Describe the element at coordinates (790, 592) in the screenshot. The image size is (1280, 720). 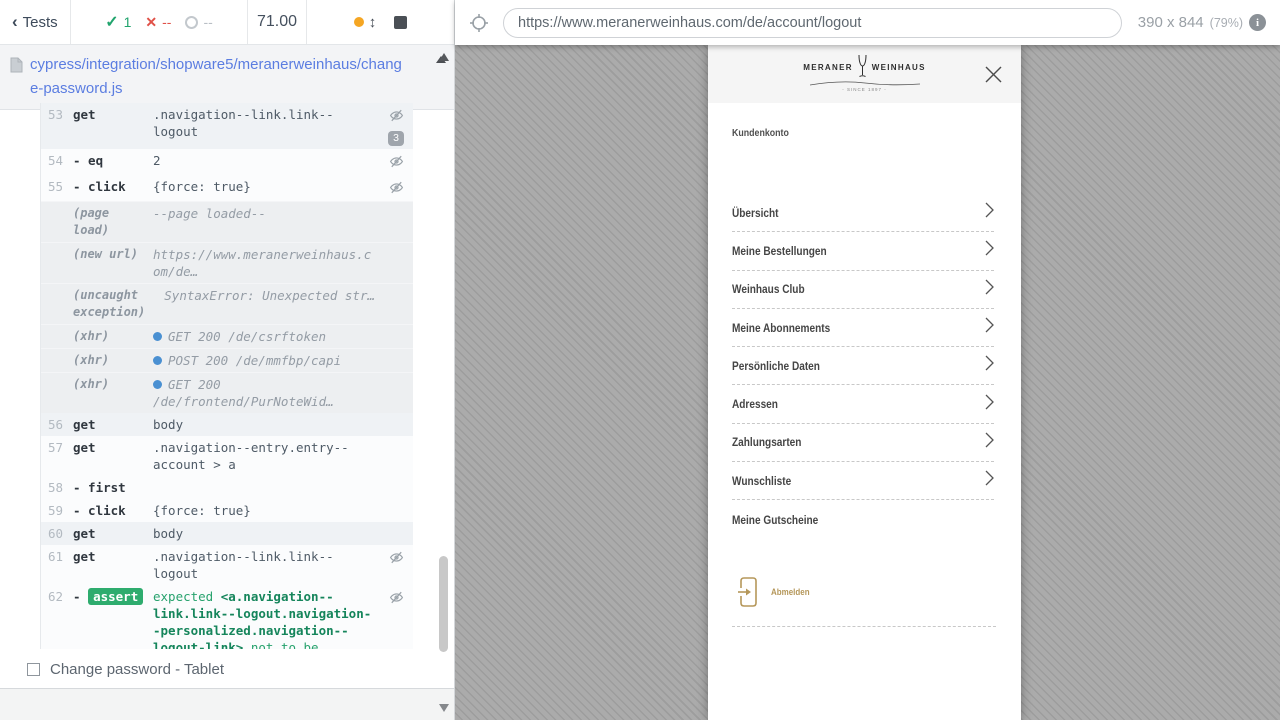
I see `logout-label: Abmelden` at that location.